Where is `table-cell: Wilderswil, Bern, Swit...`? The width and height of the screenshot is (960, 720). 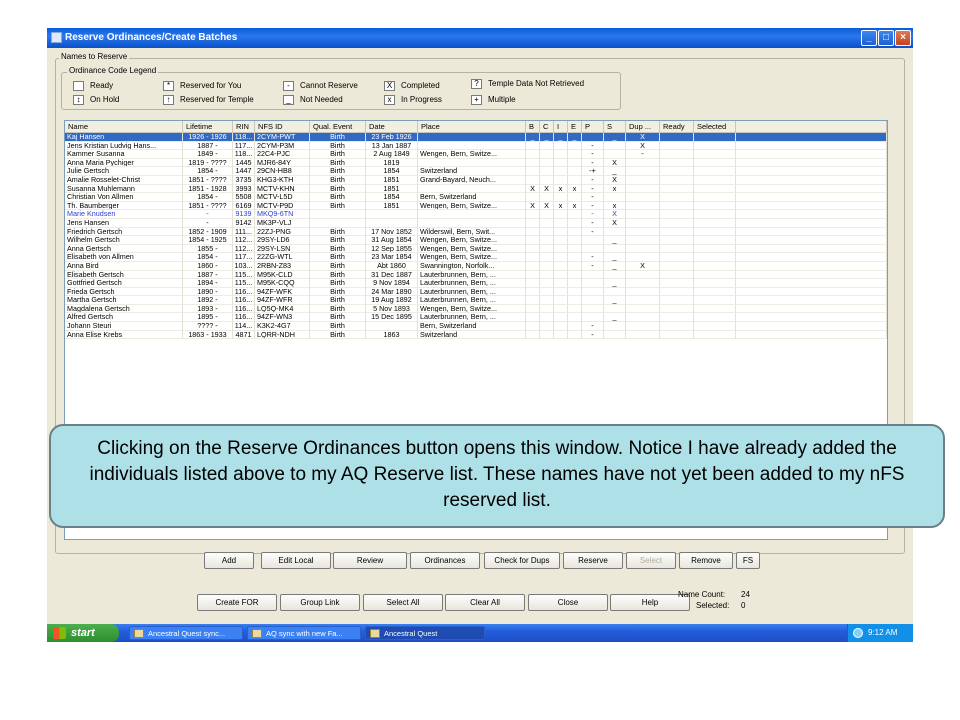
table-cell: Wilderswil, Bern, Swit... is located at coordinates (472, 232).